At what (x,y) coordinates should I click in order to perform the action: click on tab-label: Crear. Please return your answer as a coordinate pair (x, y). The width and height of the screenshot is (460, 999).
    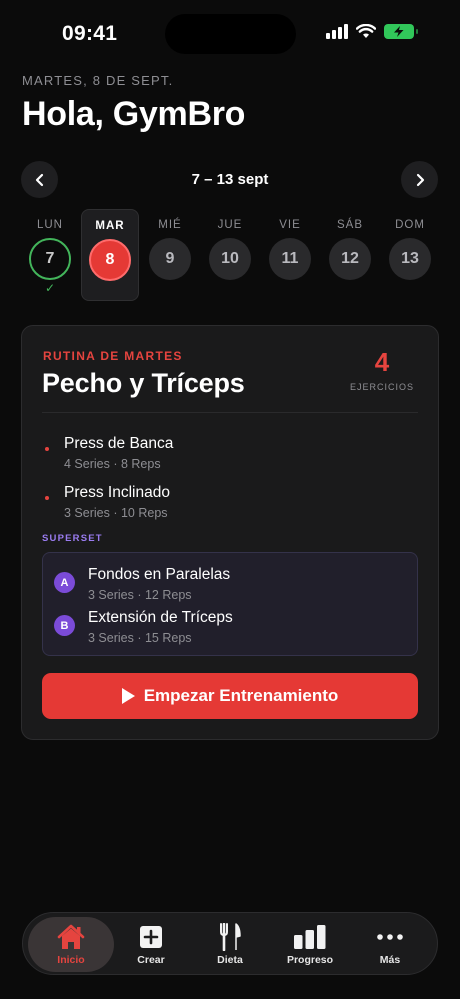
    Looking at the image, I should click on (151, 960).